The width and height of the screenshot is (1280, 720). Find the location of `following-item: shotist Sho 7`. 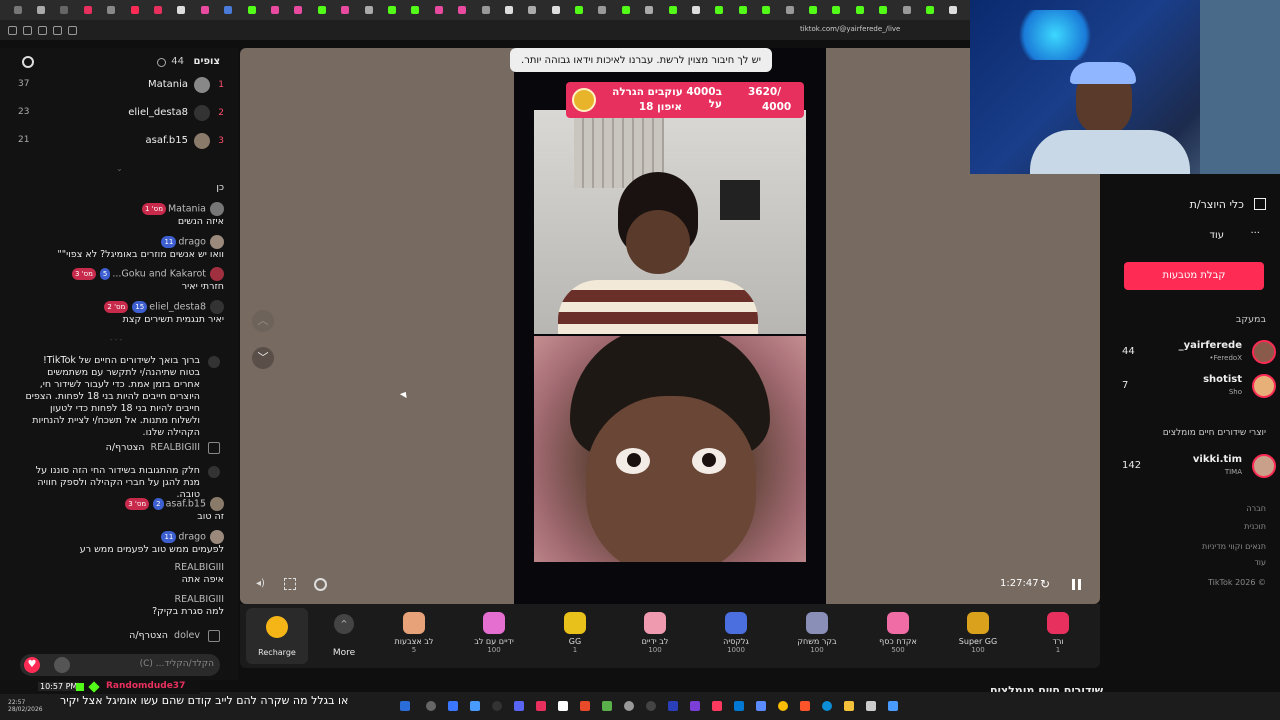

following-item: shotist Sho 7 is located at coordinates (1191, 387).